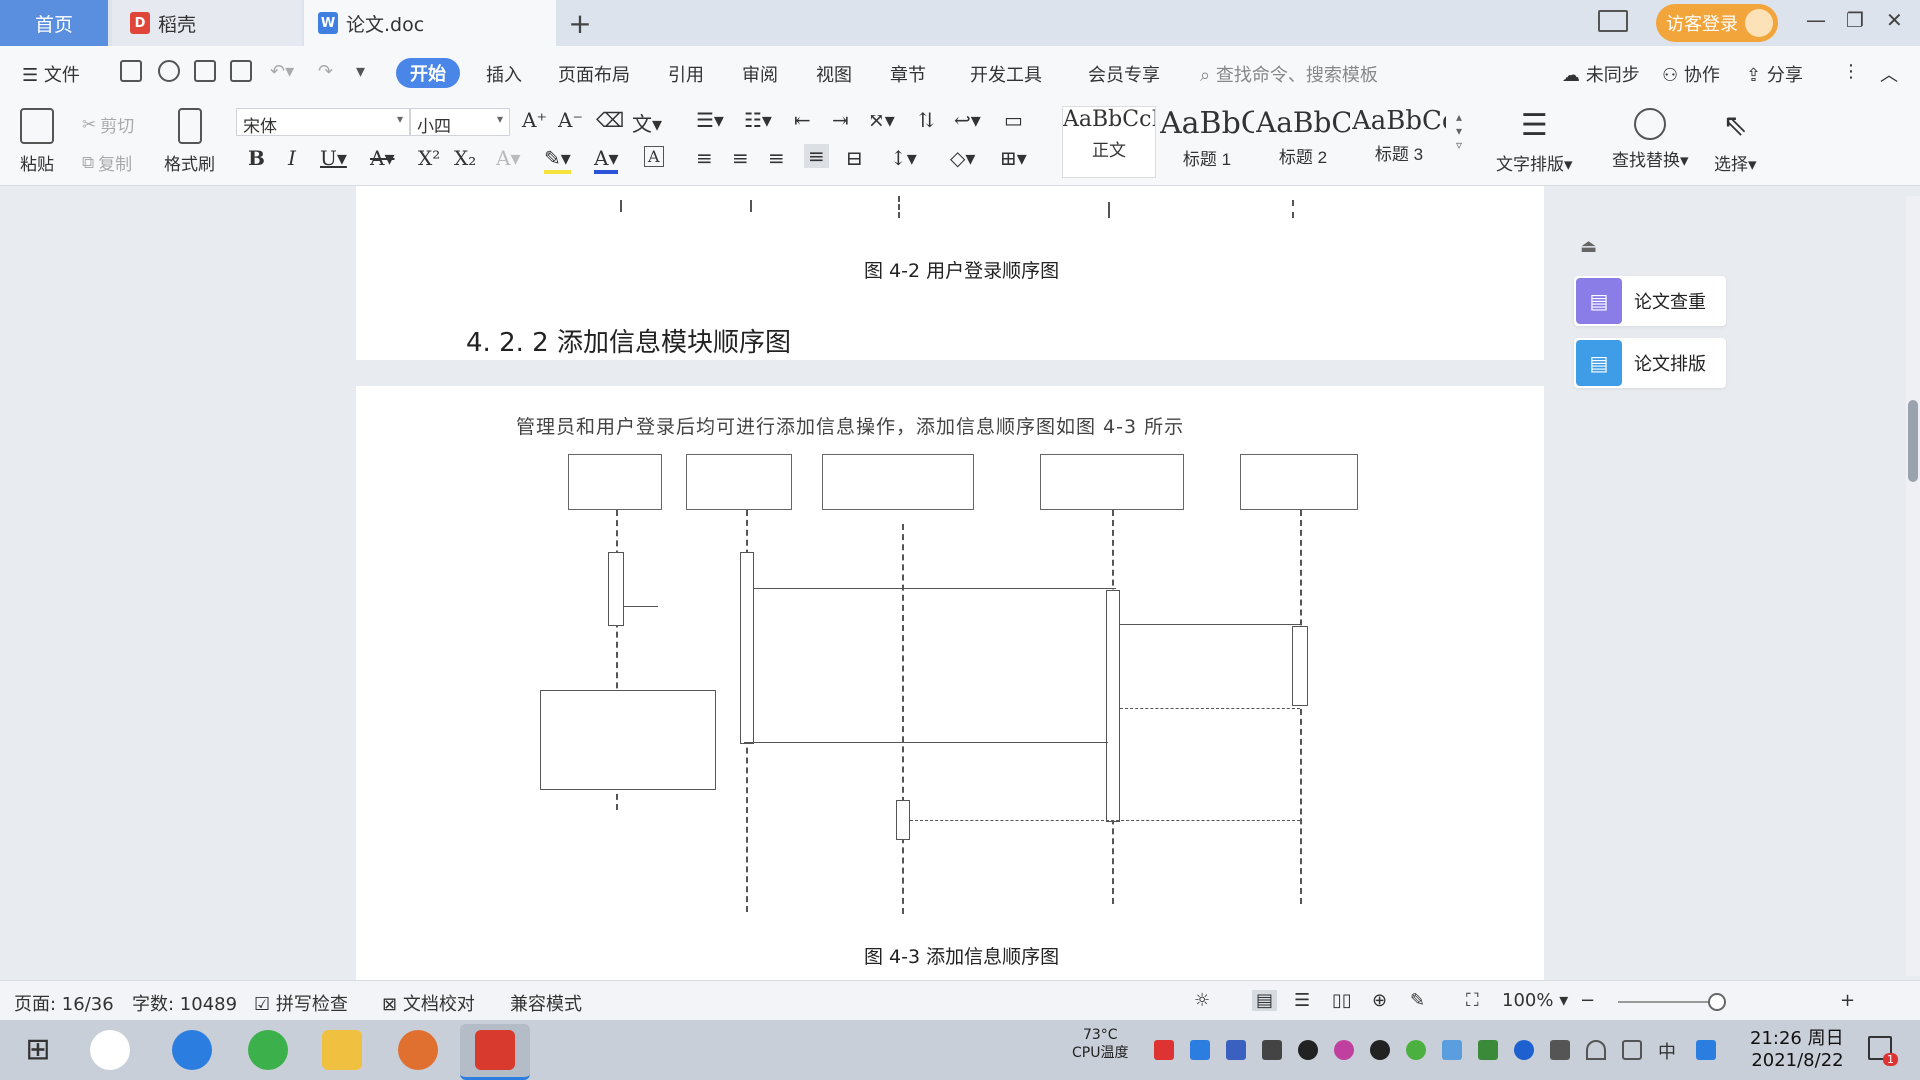 The width and height of the screenshot is (1920, 1080). What do you see at coordinates (1650, 139) in the screenshot?
I see `find-replace-button: 查找替换▾` at bounding box center [1650, 139].